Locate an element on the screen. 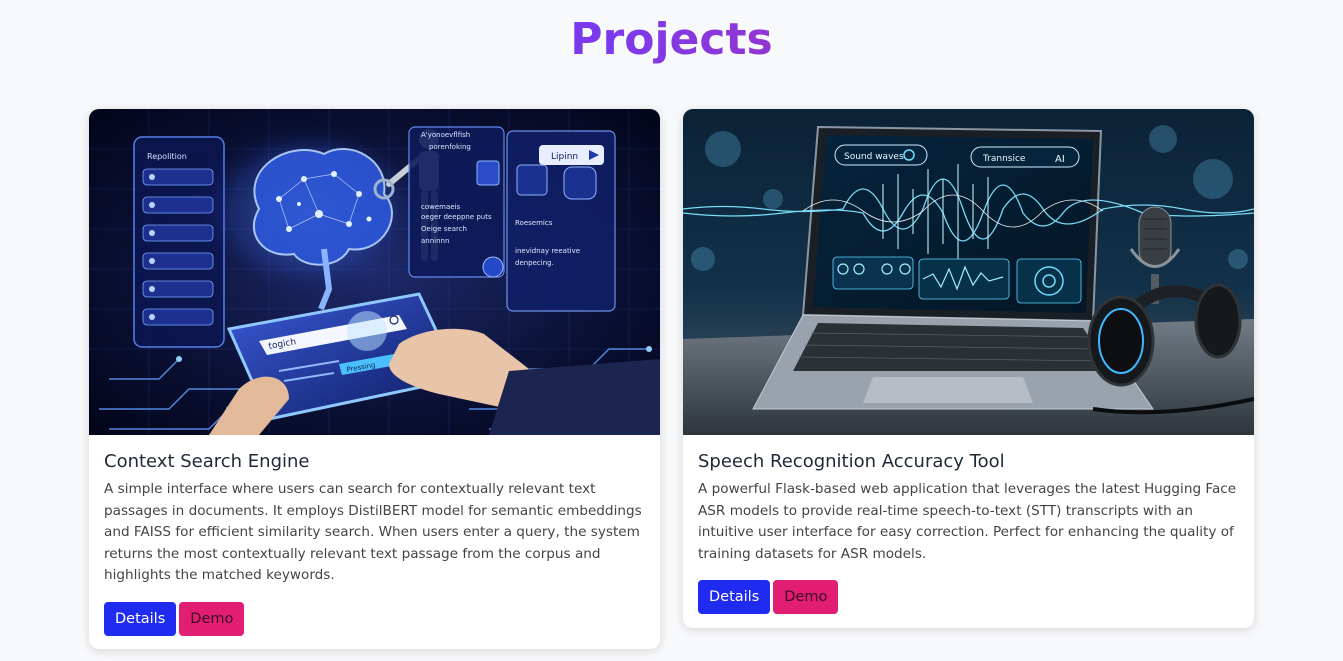 Image resolution: width=1343 pixels, height=661 pixels. panel-right-text-1: Roesemics is located at coordinates (534, 223).